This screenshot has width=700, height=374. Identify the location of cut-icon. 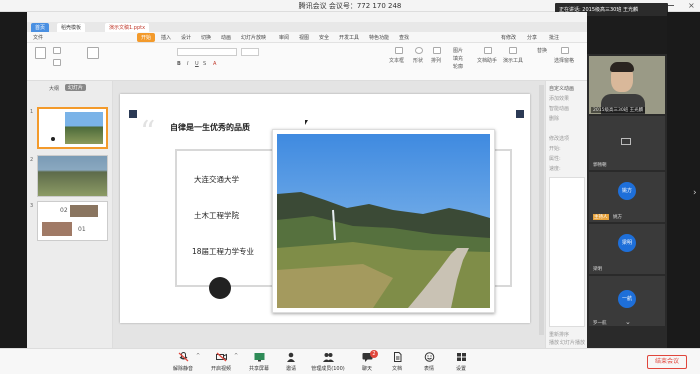
(57, 50).